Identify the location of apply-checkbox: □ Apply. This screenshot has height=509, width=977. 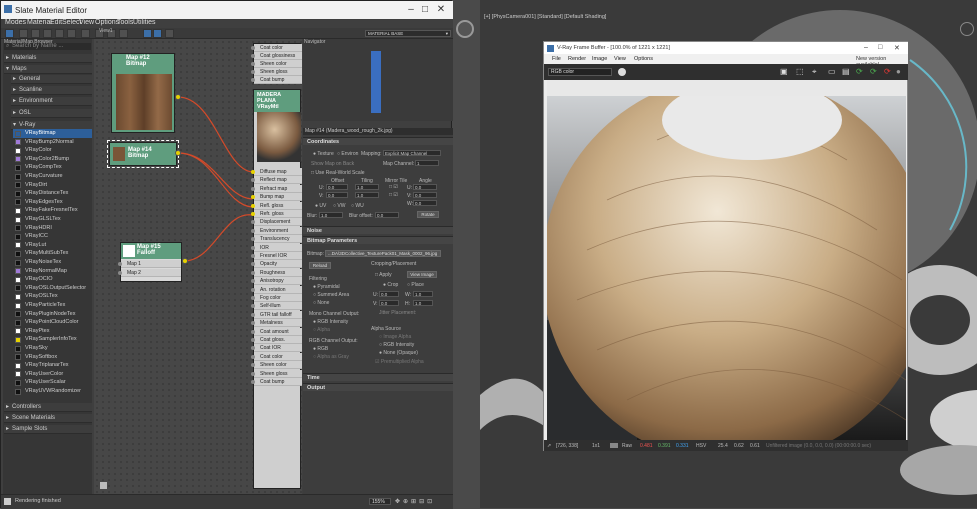
(383, 275).